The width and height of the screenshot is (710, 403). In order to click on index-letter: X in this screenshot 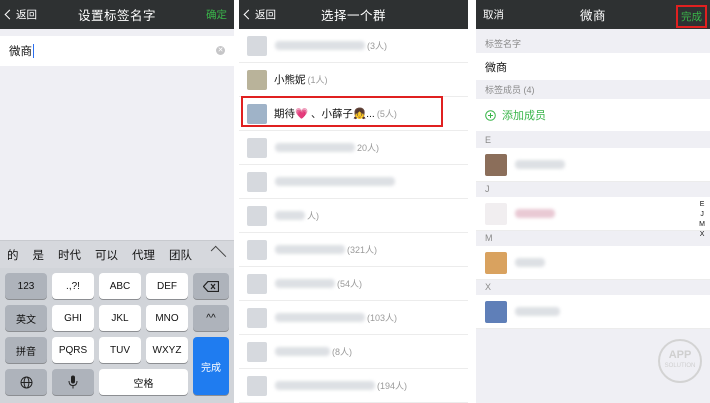, I will do `click(702, 235)`.